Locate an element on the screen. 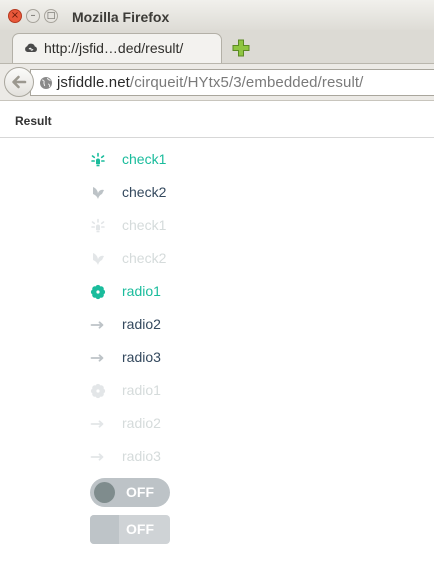 This screenshot has width=434, height=583. window-titlebar: × – □ Mozilla Firefox is located at coordinates (217, 16).